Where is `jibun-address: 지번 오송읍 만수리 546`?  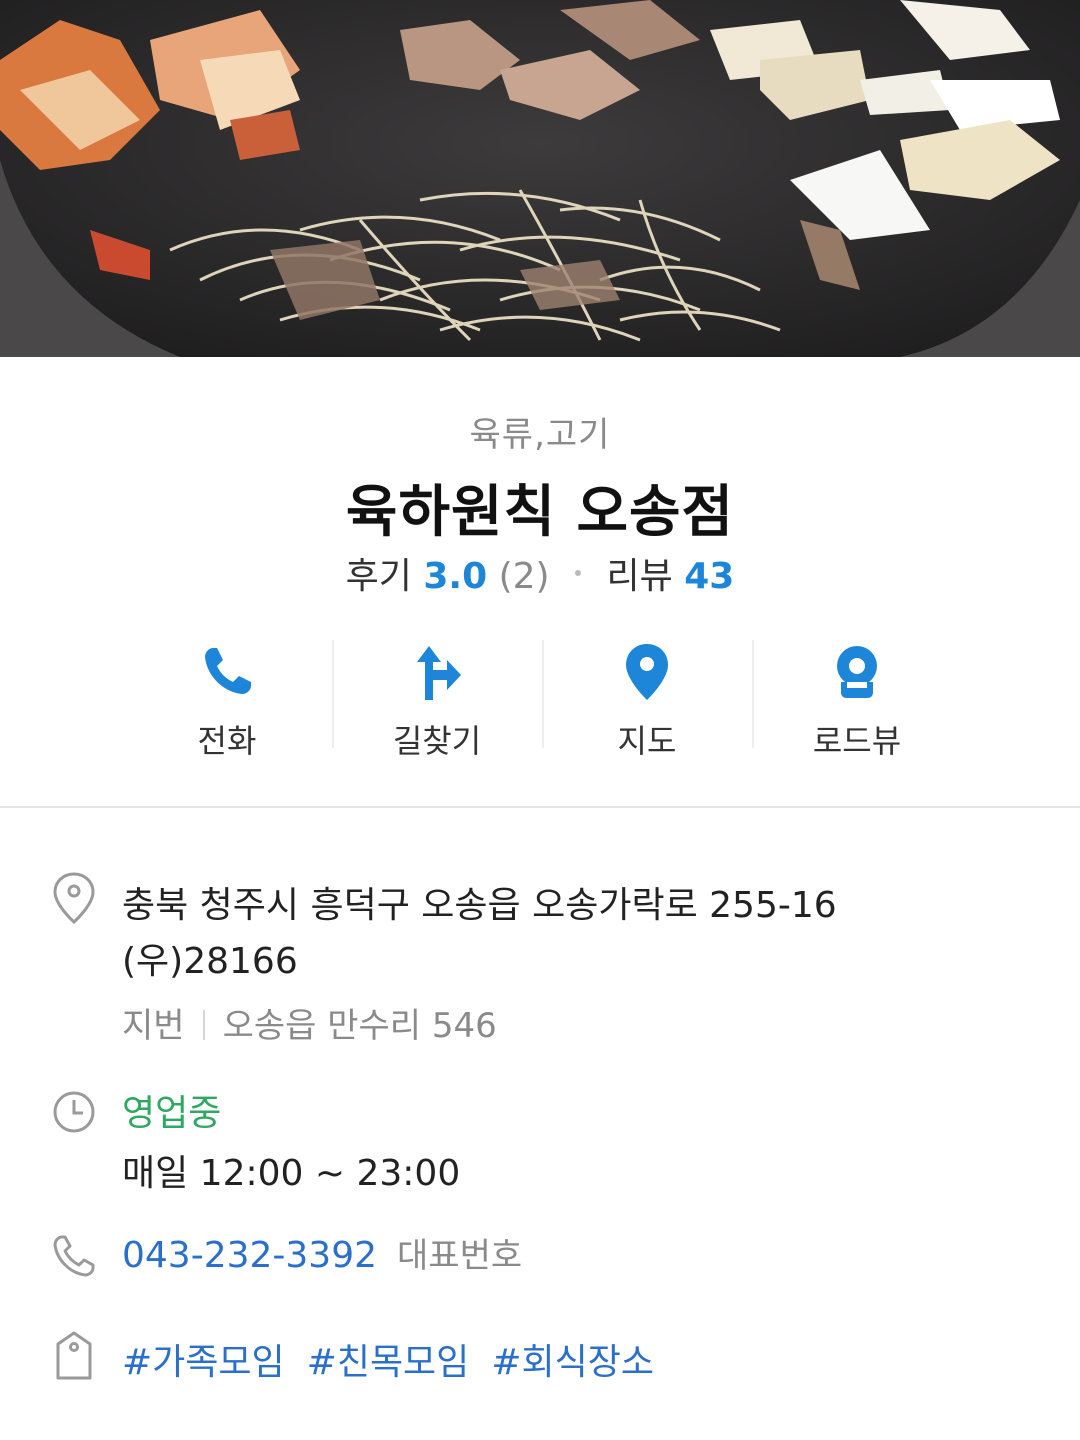
jibun-address: 지번 오송읍 만수리 546 is located at coordinates (309, 1022).